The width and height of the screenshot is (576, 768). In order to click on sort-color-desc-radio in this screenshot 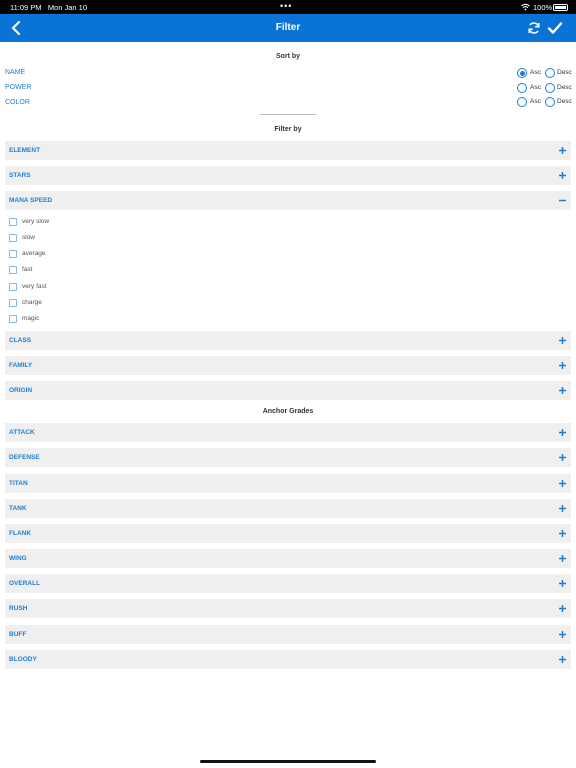, I will do `click(550, 102)`.